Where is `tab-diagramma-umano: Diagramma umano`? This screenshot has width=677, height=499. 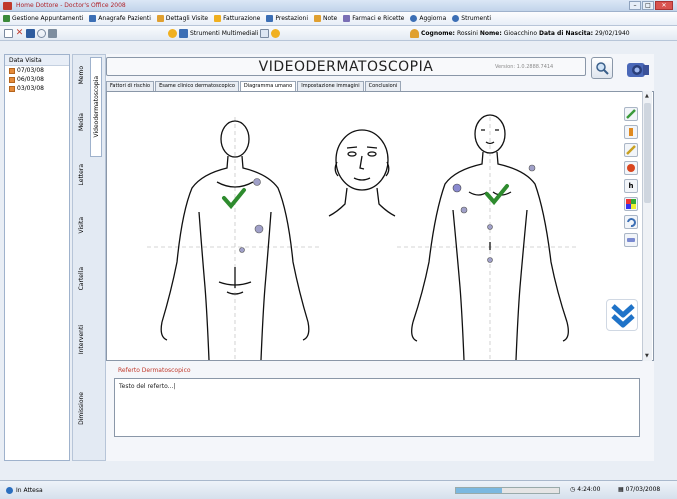 tab-diagramma-umano: Diagramma umano is located at coordinates (268, 86).